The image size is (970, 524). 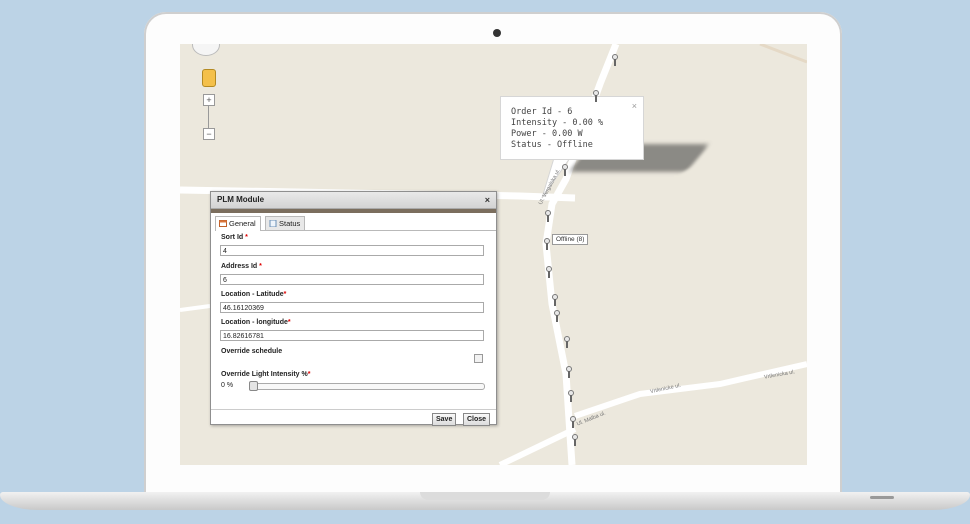 I want to click on zoom-slider-track, so click(x=208, y=117).